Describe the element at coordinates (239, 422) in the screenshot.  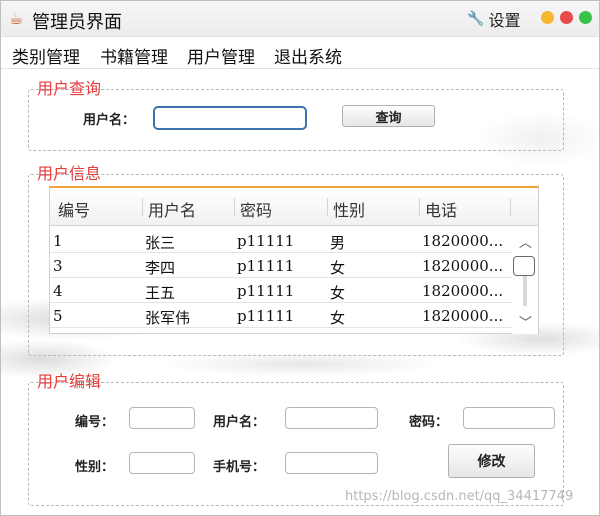
I see `edit-username-label: 用户名：` at that location.